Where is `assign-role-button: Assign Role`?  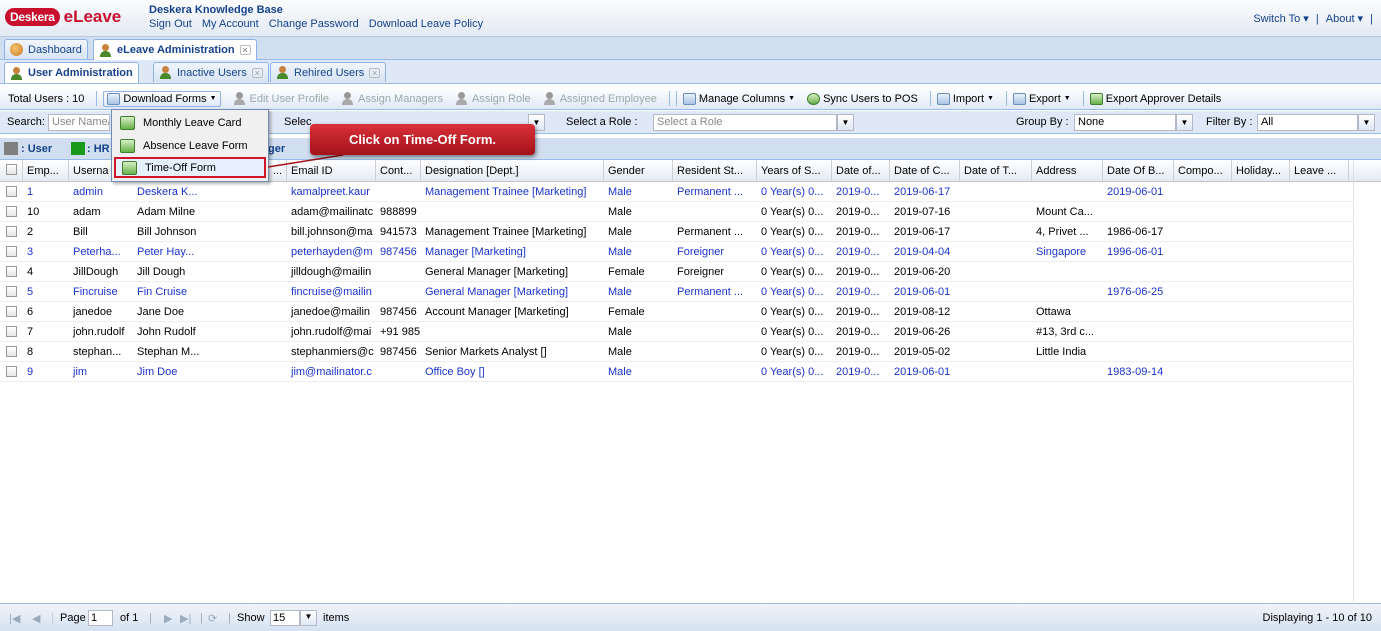 assign-role-button: Assign Role is located at coordinates (493, 98).